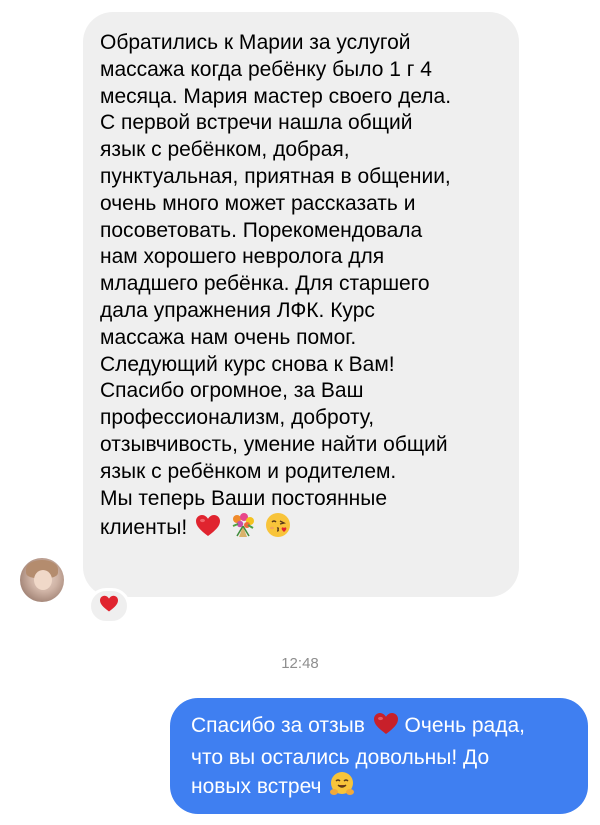  What do you see at coordinates (237, 310) in the screenshot?
I see `message-line: дала упражнения ЛФК. Курс` at bounding box center [237, 310].